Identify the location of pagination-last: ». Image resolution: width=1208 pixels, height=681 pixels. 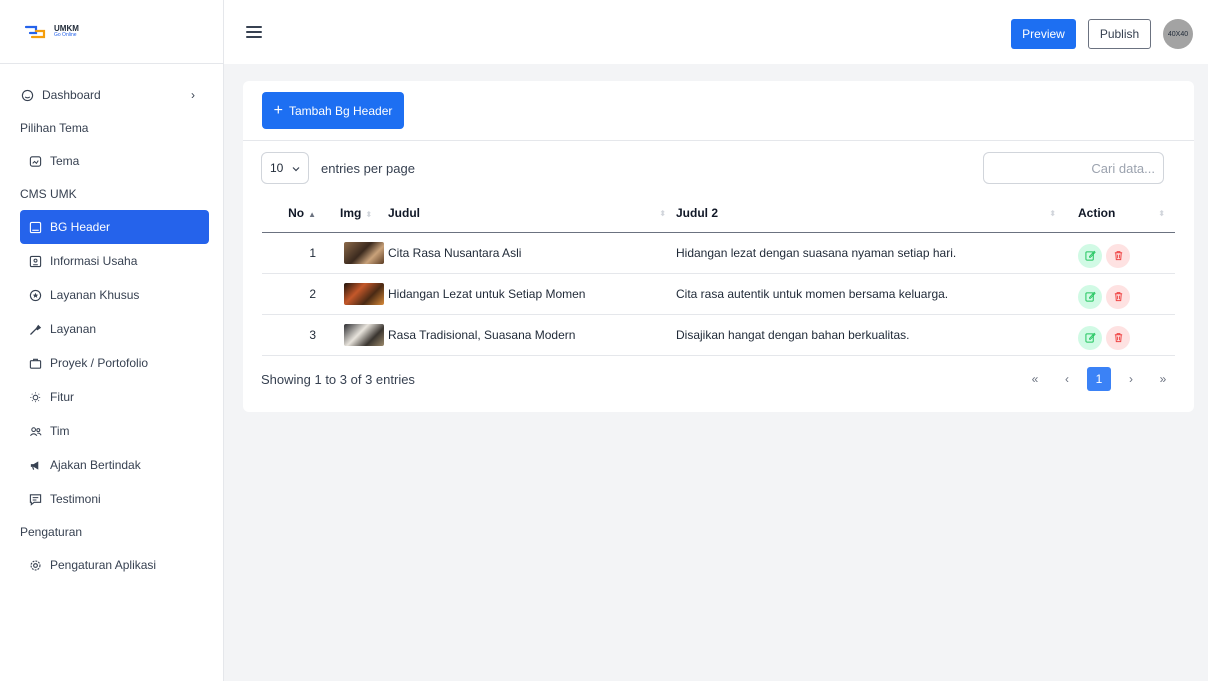
(1163, 379).